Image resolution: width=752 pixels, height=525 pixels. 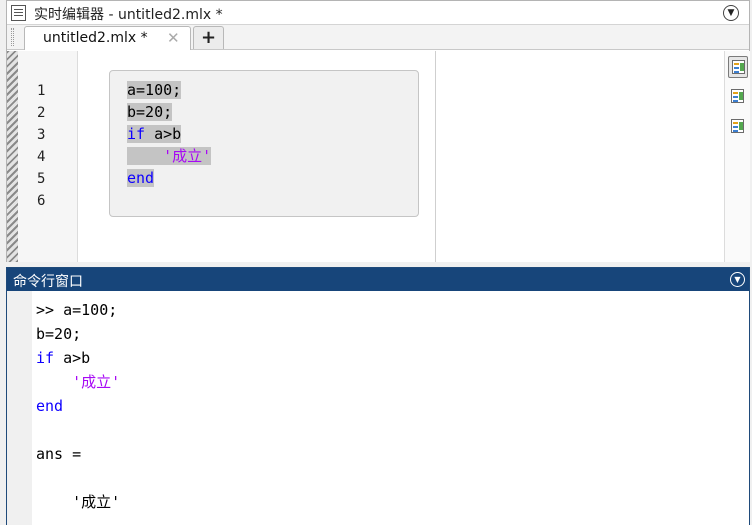 I want to click on code-line: end, so click(x=169, y=178).